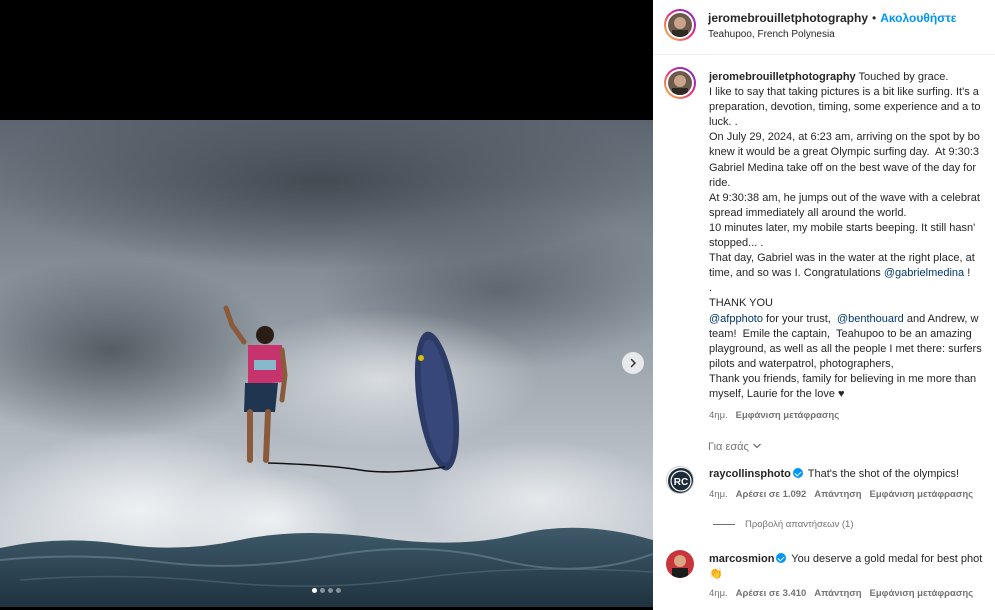 The image size is (995, 610). What do you see at coordinates (741, 303) in the screenshot?
I see `caption-line: THANK YOU` at bounding box center [741, 303].